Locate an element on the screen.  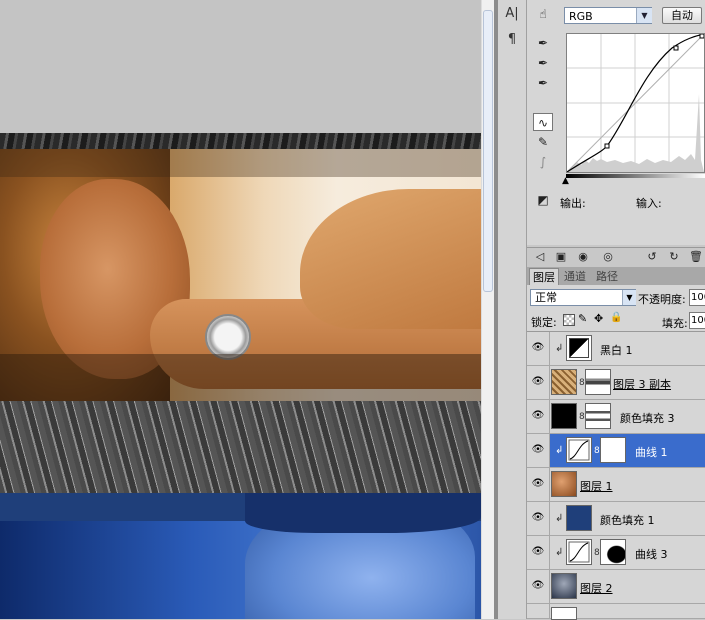
lock-transparency-icon is located at coordinates (569, 320).